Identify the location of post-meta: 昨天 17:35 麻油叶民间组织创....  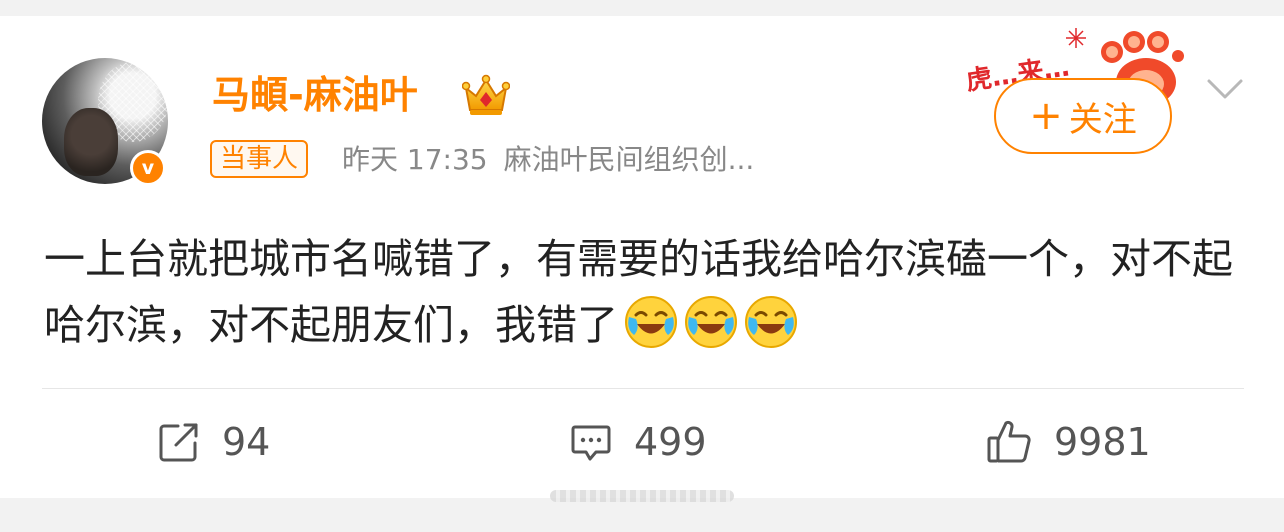
(548, 160).